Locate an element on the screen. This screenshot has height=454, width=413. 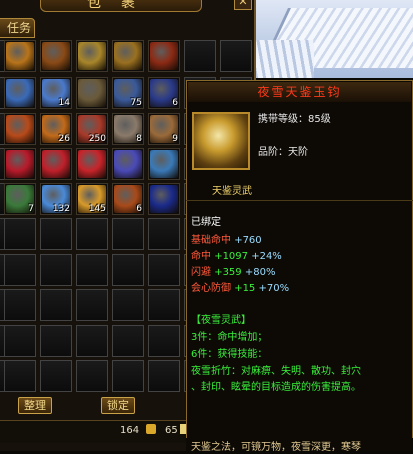
item-count: 26 is located at coordinates (64, 139).